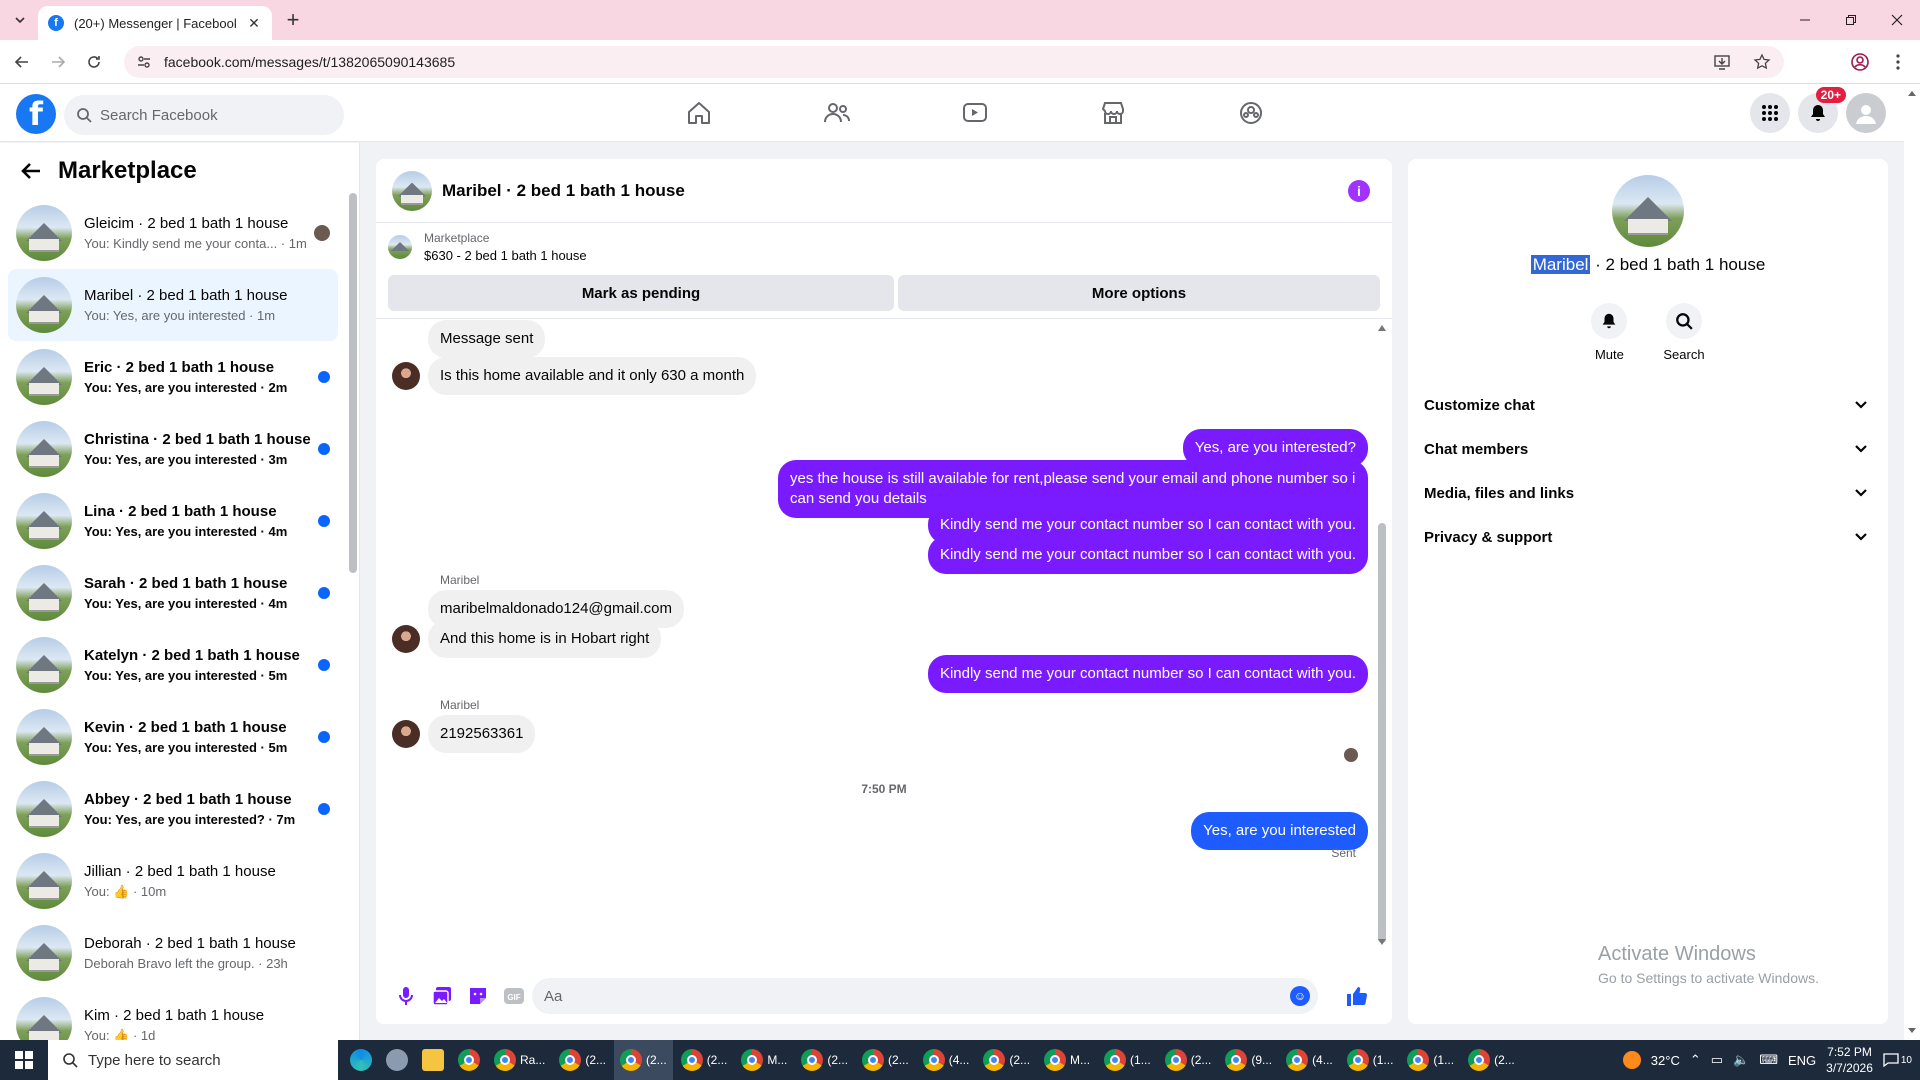 The height and width of the screenshot is (1080, 1920). I want to click on listing-thumbnail, so click(412, 190).